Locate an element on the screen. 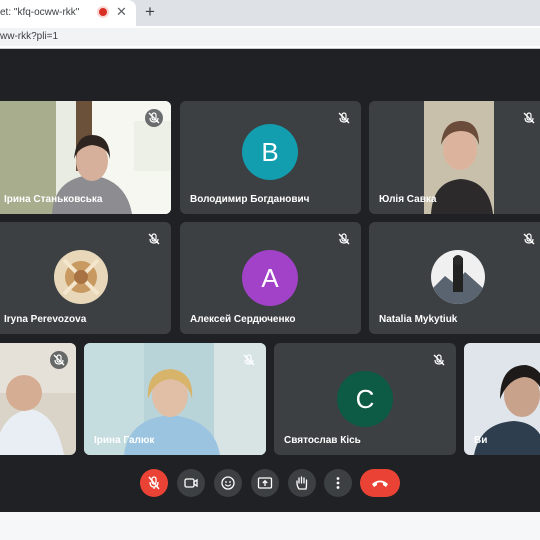  present-screen-icon is located at coordinates (265, 483).